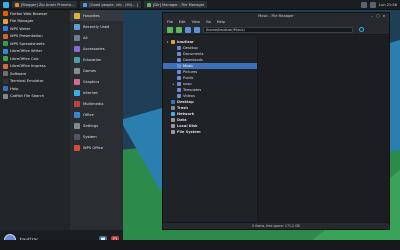 This screenshot has height=250, width=400. Describe the element at coordinates (27, 43) in the screenshot. I see `app-menu-item-label: WPS Spreadsheets` at that location.